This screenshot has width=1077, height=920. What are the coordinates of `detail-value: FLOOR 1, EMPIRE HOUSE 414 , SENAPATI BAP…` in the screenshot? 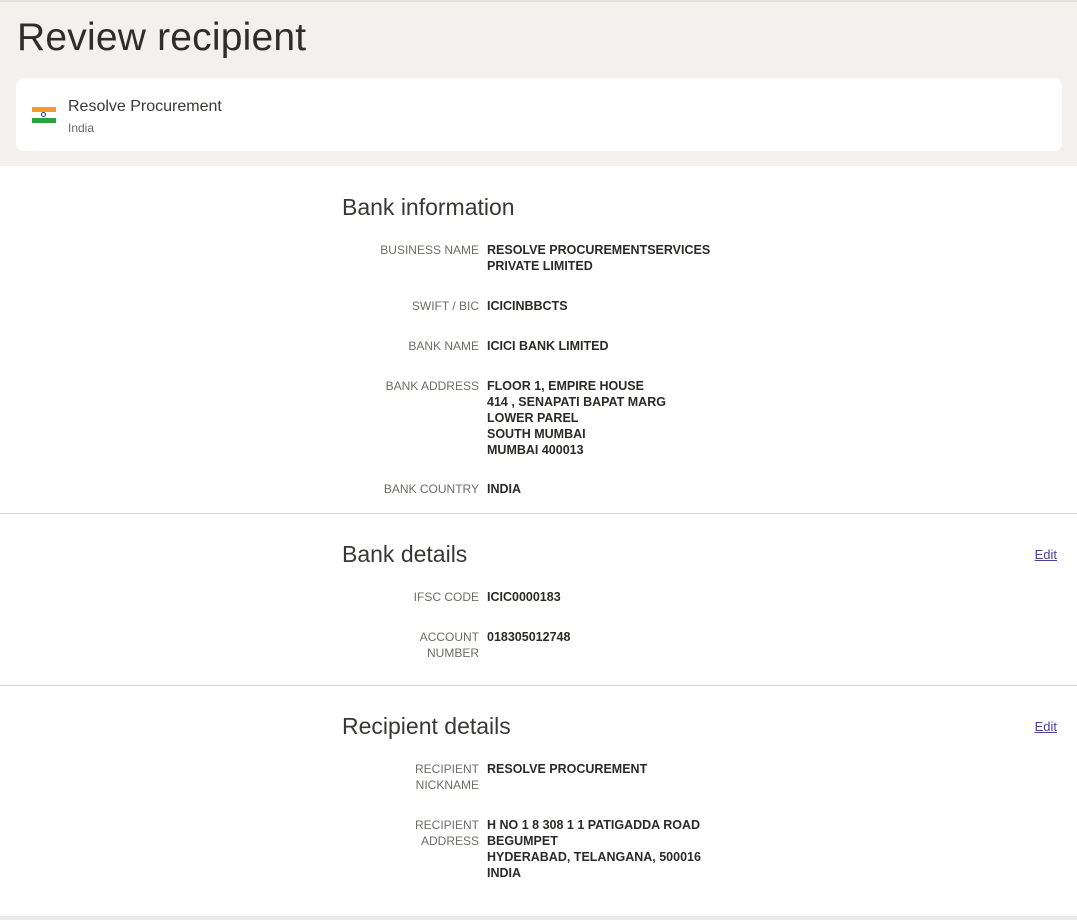 It's located at (576, 418).